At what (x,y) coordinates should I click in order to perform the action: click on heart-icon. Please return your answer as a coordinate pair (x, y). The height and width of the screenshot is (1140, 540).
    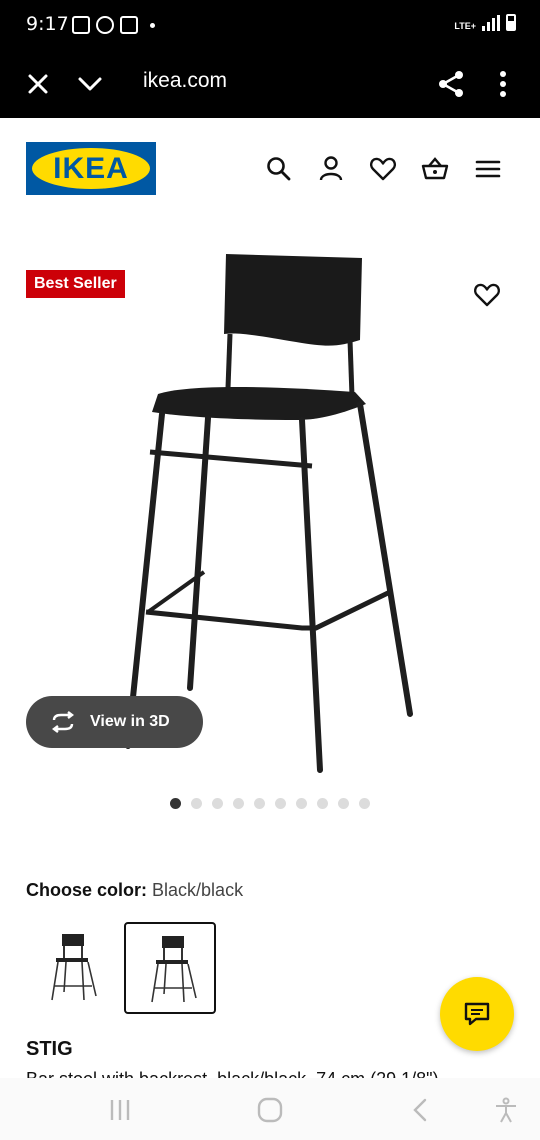
    Looking at the image, I should click on (383, 169).